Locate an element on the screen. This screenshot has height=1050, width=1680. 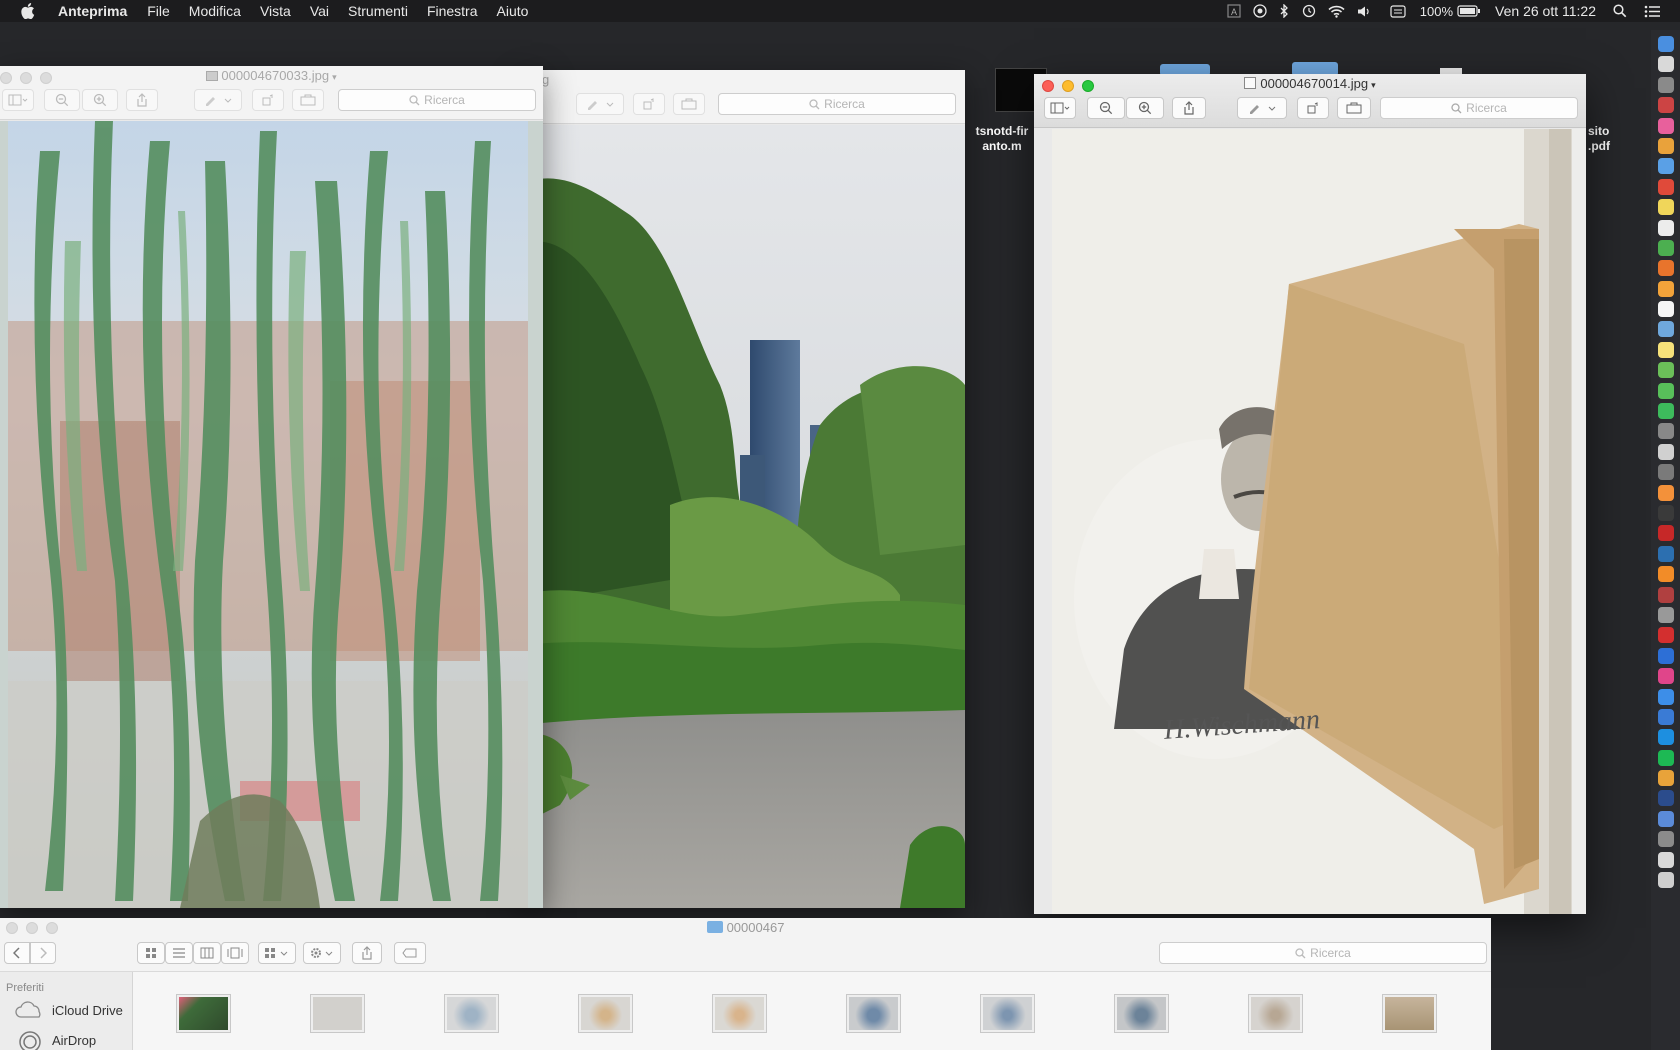
preview-icon is located at coordinates (1665, 329).